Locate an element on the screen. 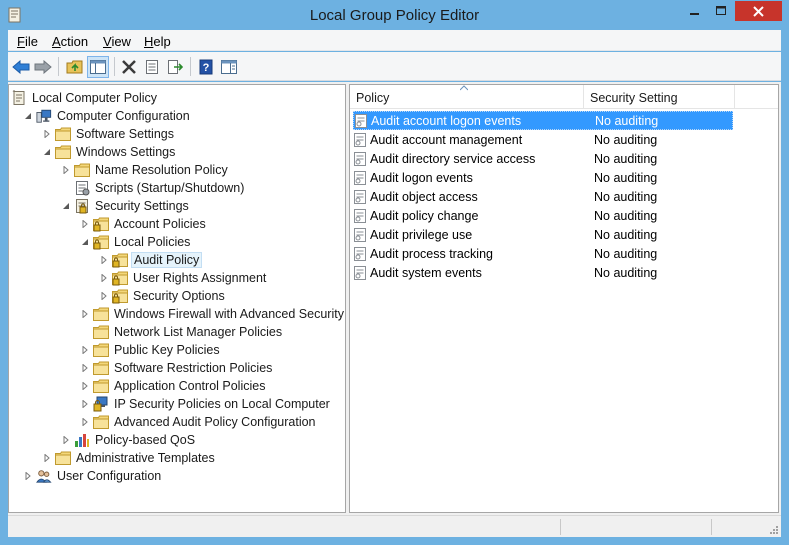  tree-item: Security Settings is located at coordinates (125, 206).